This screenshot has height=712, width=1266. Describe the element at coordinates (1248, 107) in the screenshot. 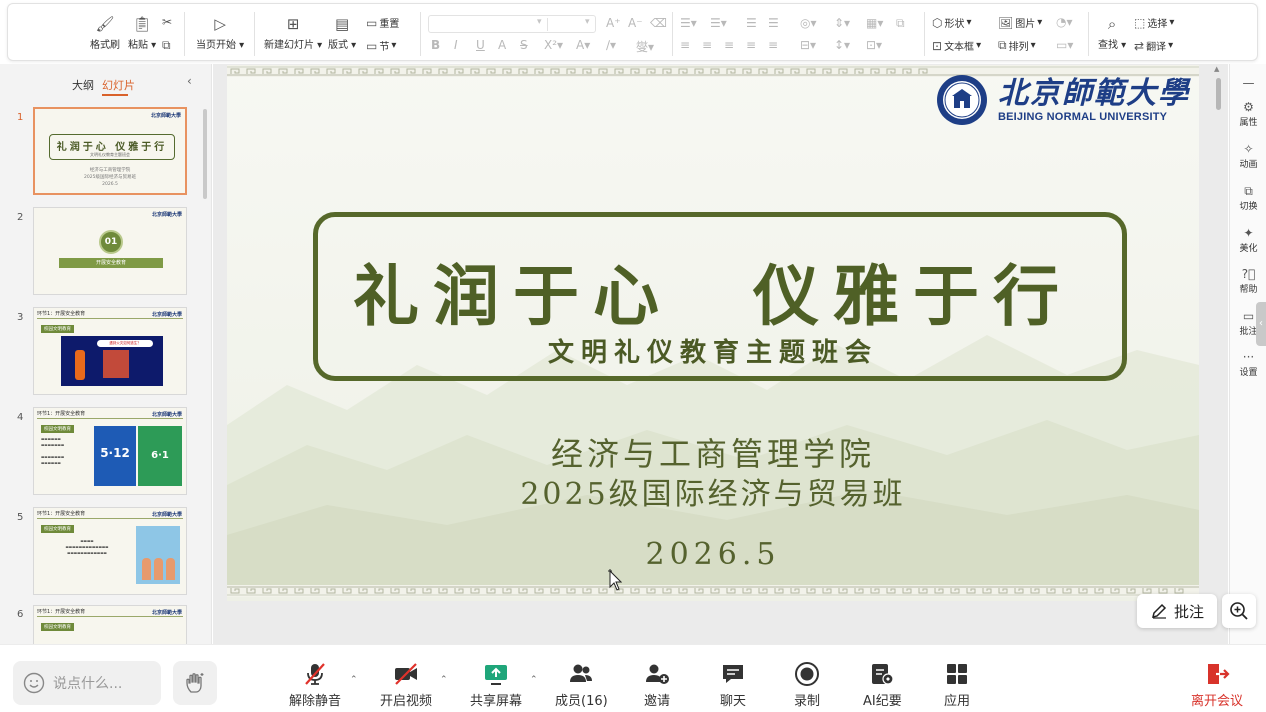

I see `sliders-icon: ⚙` at that location.